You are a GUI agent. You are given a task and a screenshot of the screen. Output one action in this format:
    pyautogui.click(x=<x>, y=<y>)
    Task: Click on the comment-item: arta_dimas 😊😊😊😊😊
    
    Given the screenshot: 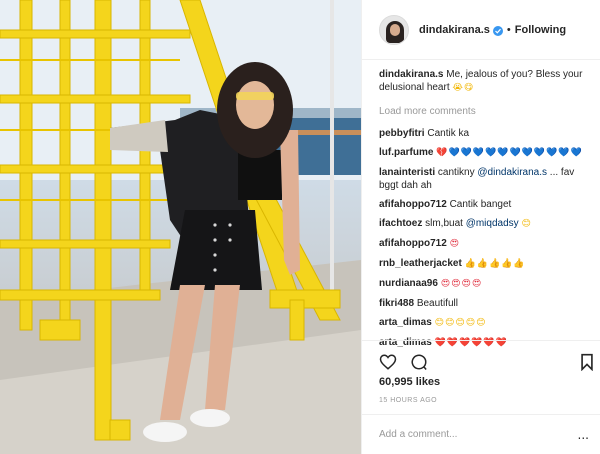 What is the action you would take?
    pyautogui.click(x=486, y=323)
    